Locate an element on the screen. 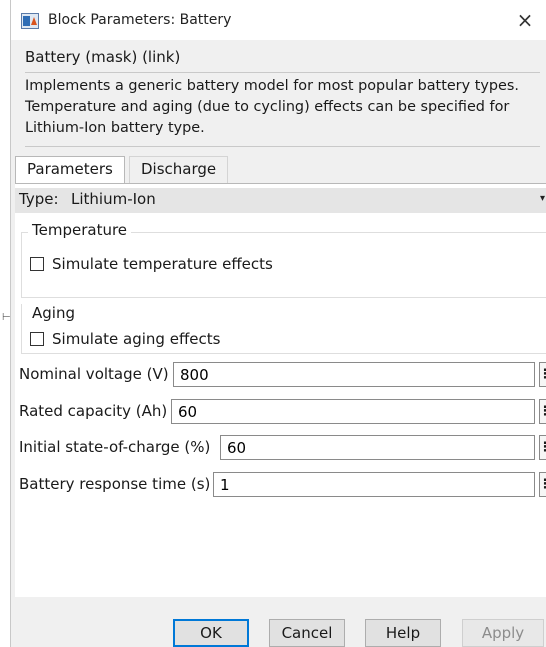  temperature-checkbox-label: Simulate temperature effects is located at coordinates (162, 264).